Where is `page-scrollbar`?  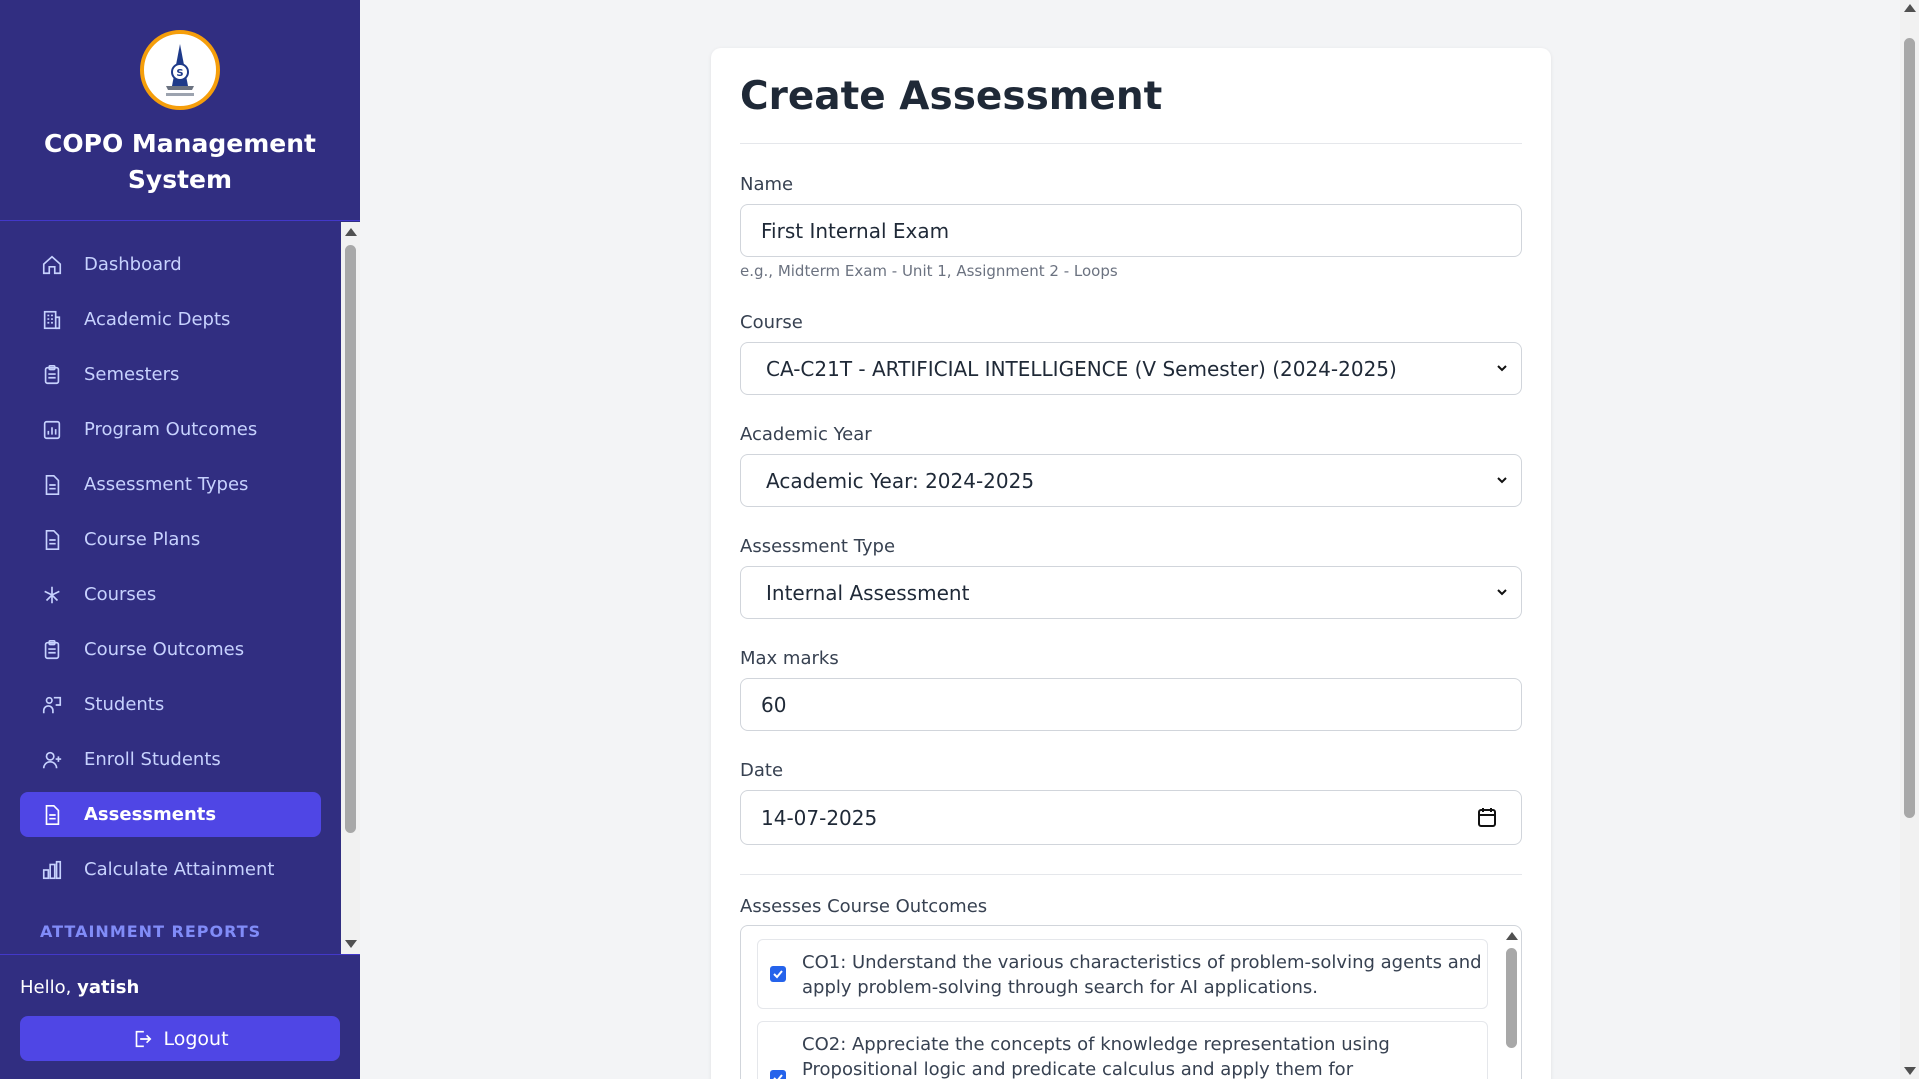
page-scrollbar is located at coordinates (1909, 539).